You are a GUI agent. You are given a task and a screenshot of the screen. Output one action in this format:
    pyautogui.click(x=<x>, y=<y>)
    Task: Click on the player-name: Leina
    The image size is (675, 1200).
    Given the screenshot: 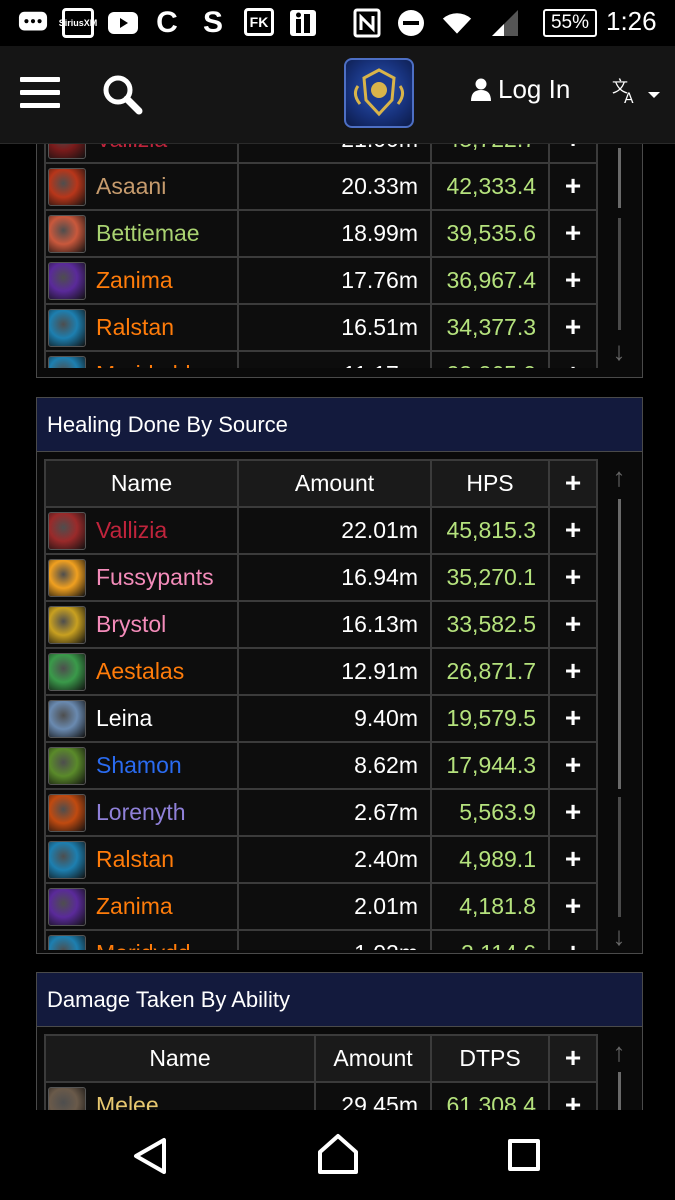 What is the action you would take?
    pyautogui.click(x=124, y=718)
    